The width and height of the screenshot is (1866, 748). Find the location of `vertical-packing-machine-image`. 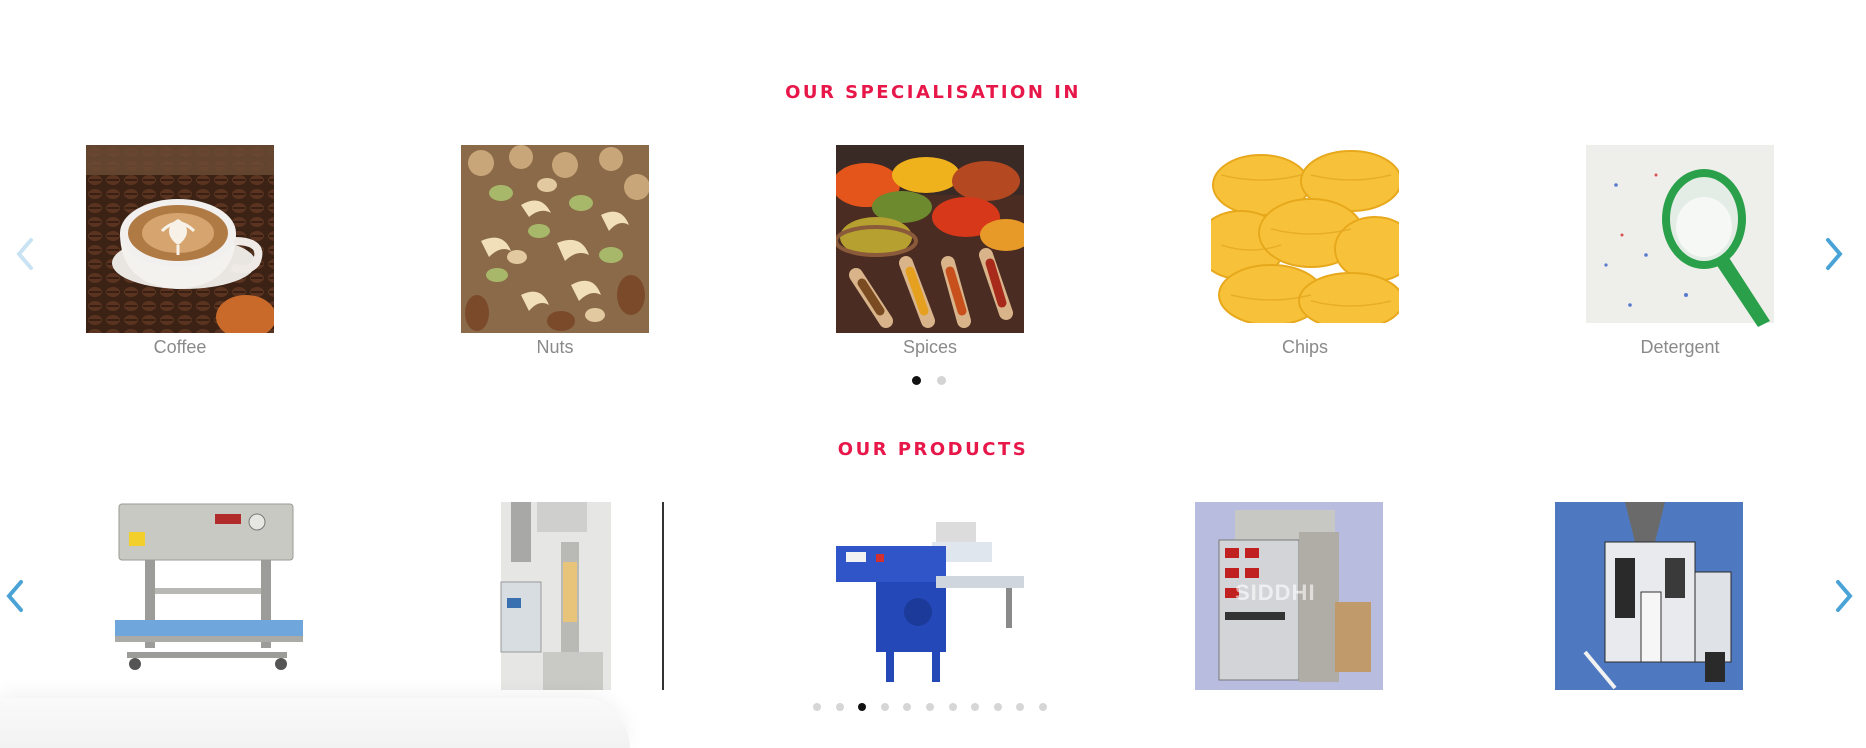

vertical-packing-machine-image is located at coordinates (571, 596).